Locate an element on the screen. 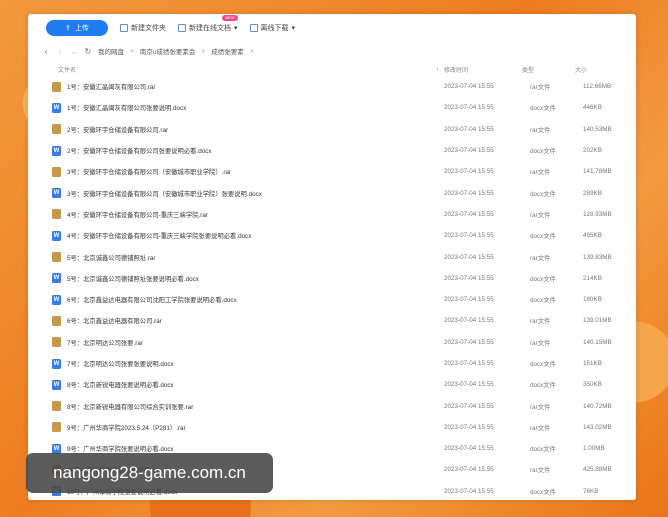 The image size is (668, 517). file-name: 5号：北京诚鑫公司德铺照址张要说明必看.docx is located at coordinates (255, 278).